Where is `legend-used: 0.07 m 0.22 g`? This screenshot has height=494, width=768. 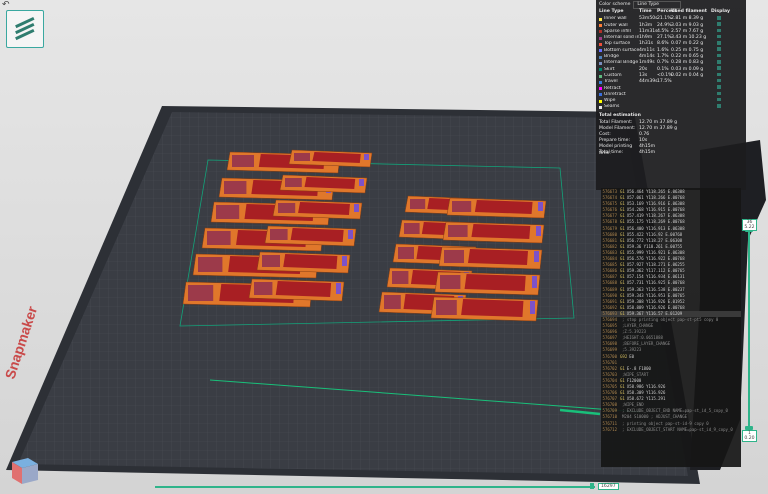 legend-used: 0.07 m 0.22 g is located at coordinates (687, 44).